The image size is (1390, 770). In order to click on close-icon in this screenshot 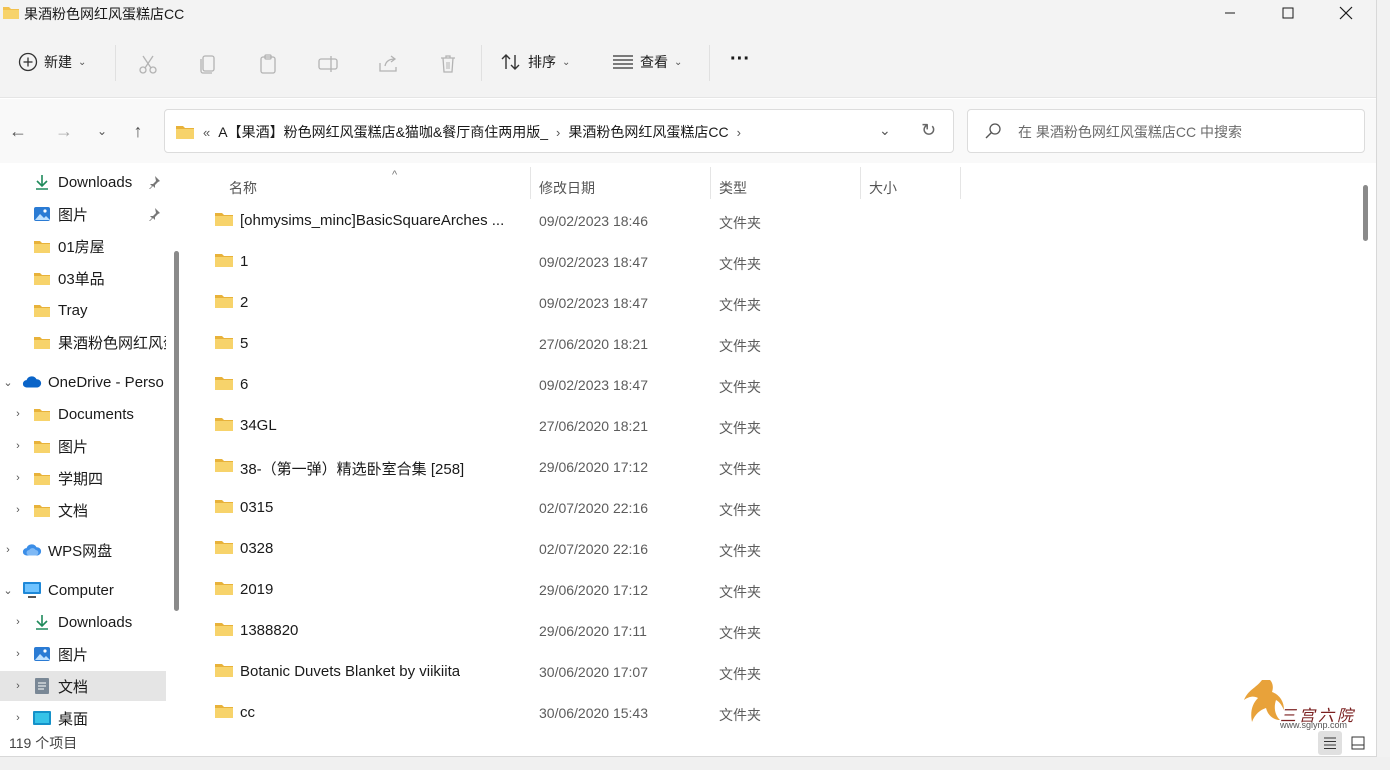, I will do `click(1346, 13)`.